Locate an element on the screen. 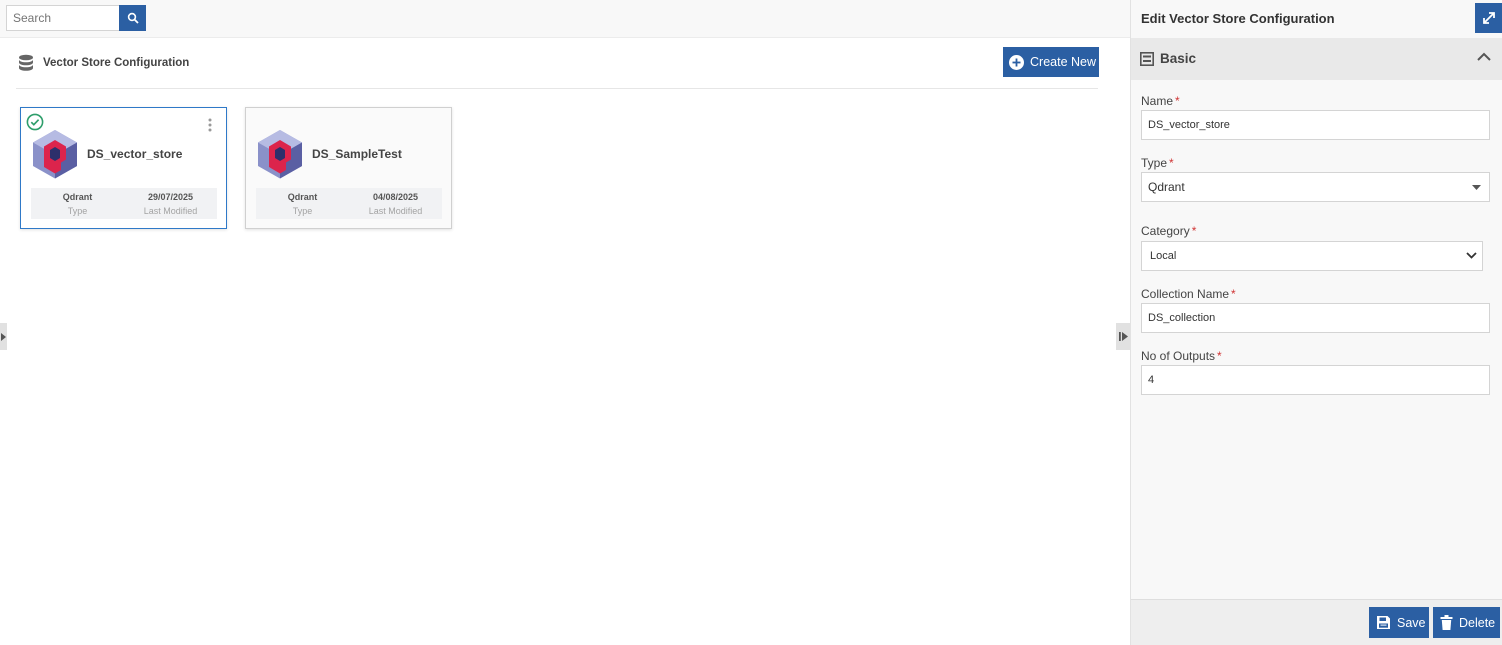 The width and height of the screenshot is (1502, 645). panel-title: Edit Vector Store Configuration is located at coordinates (1238, 18).